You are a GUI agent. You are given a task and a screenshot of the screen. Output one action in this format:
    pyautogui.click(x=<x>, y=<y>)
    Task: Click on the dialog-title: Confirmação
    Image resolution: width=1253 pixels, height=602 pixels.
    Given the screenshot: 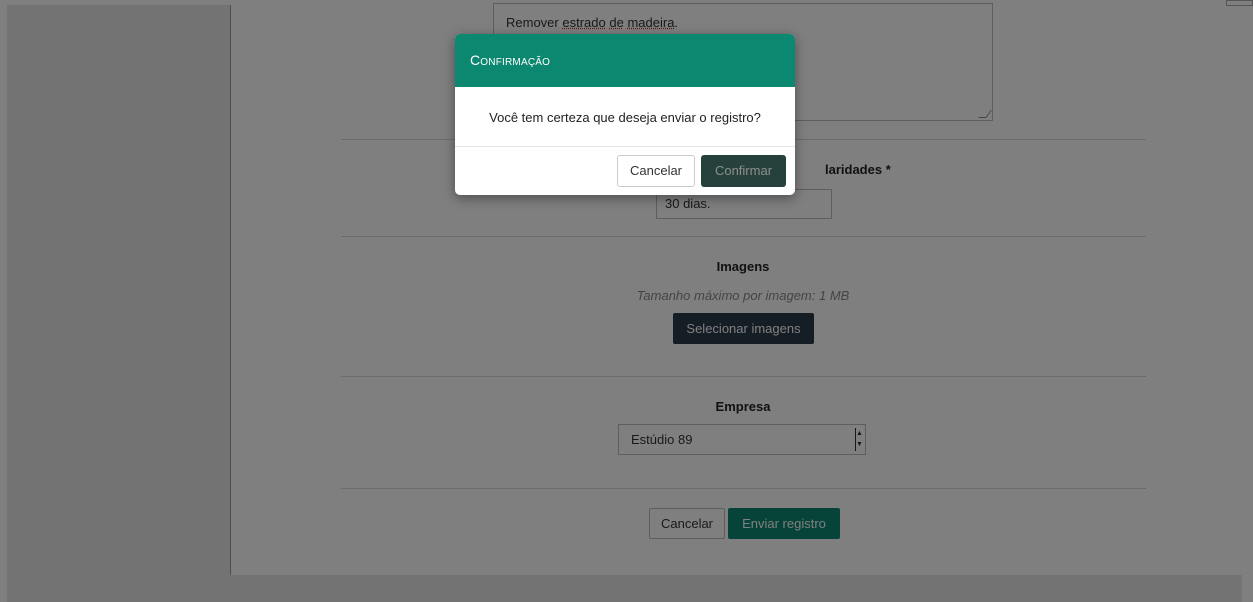 What is the action you would take?
    pyautogui.click(x=510, y=60)
    